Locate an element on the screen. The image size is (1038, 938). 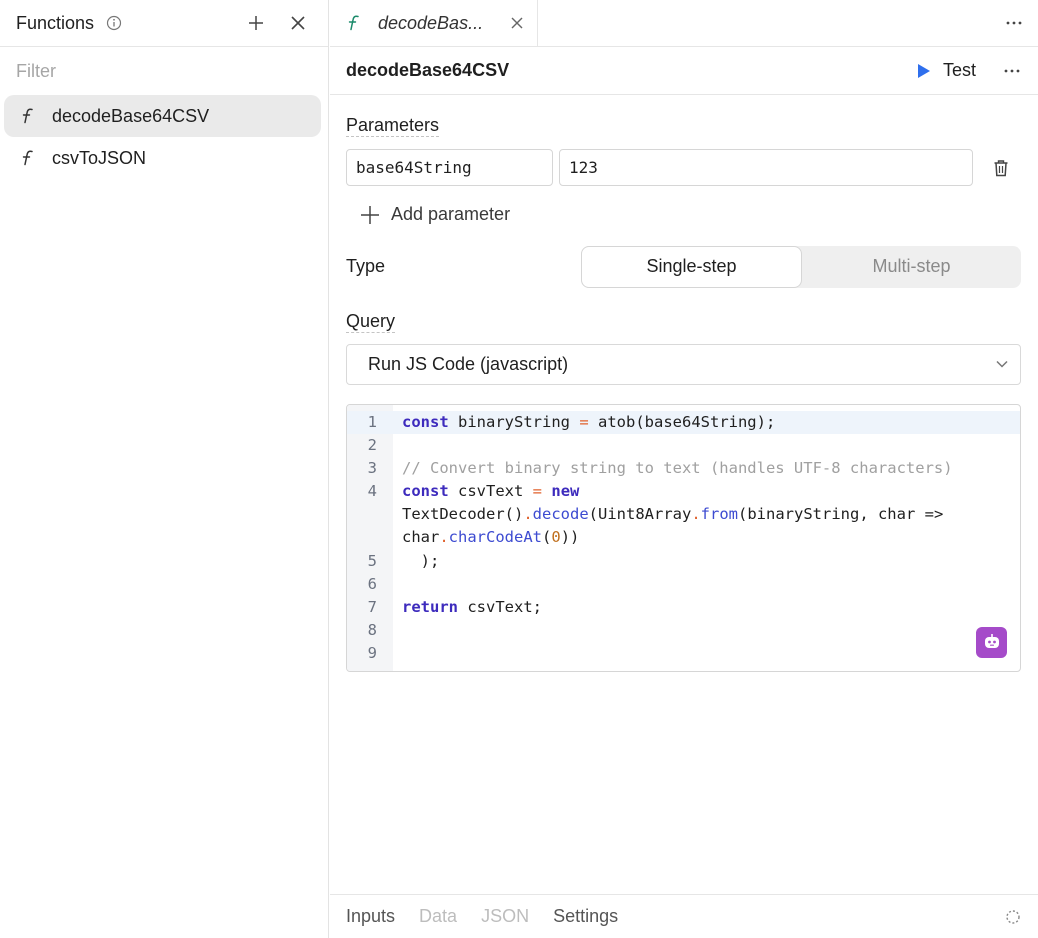
code-line: 9 is located at coordinates (683, 653).